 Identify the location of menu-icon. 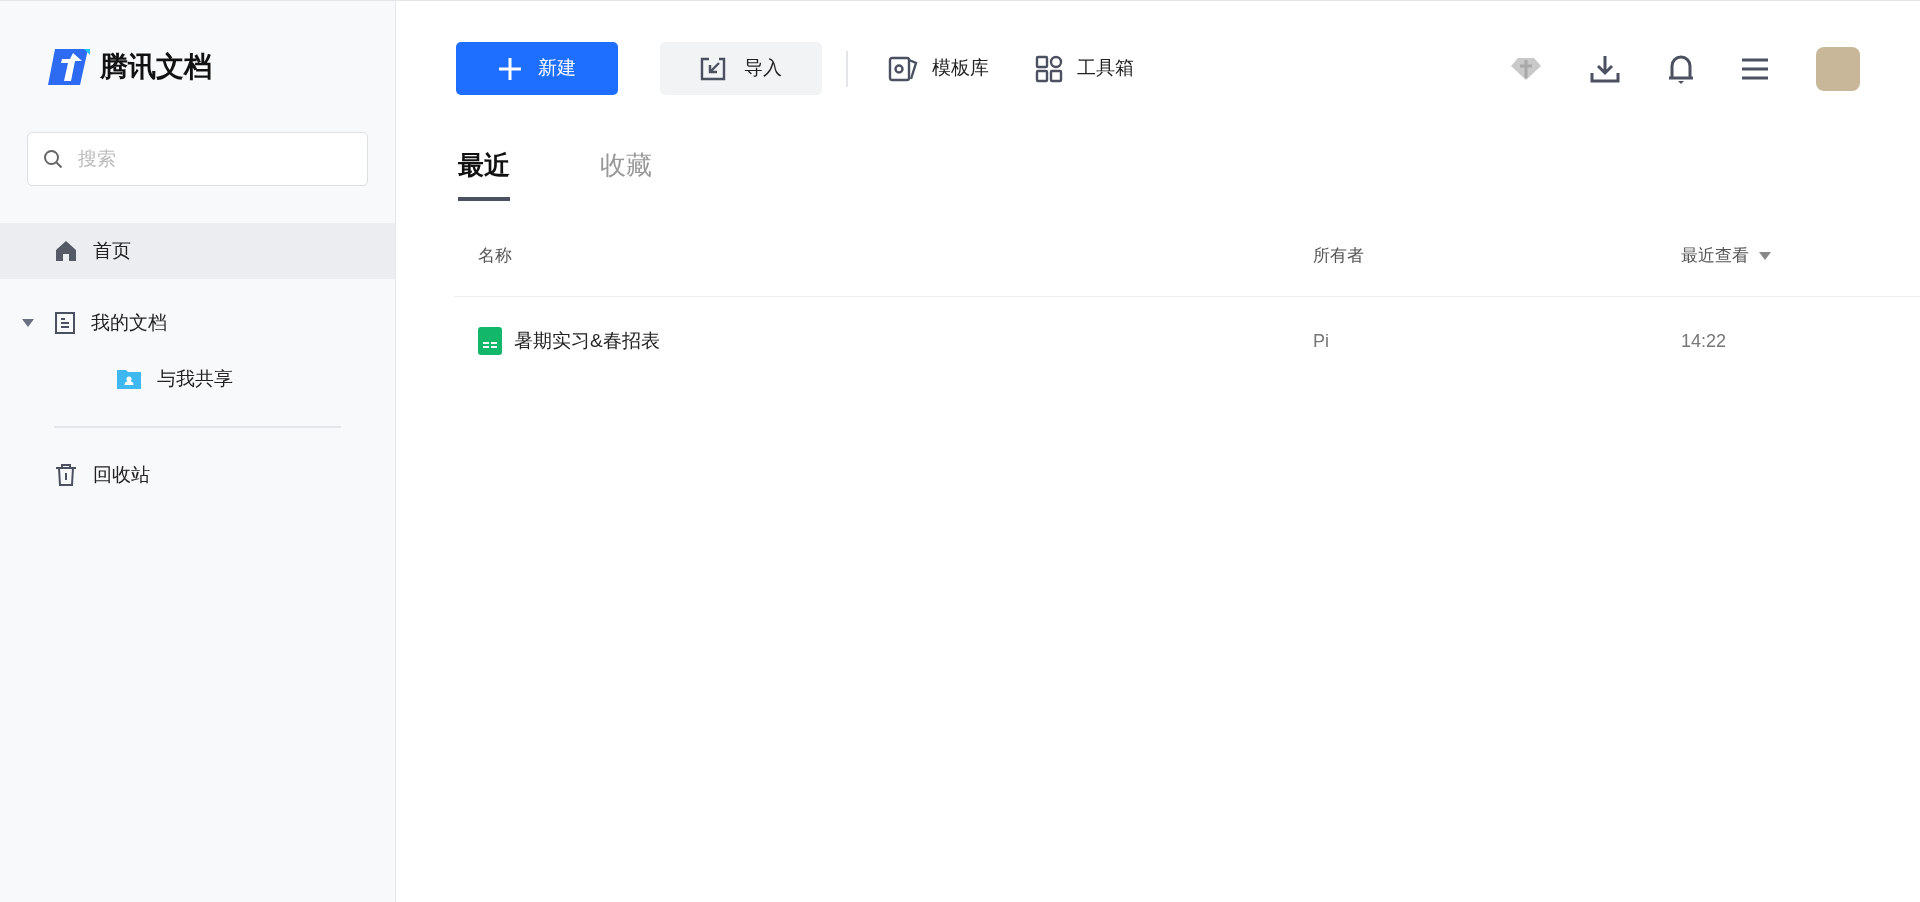
(1755, 68).